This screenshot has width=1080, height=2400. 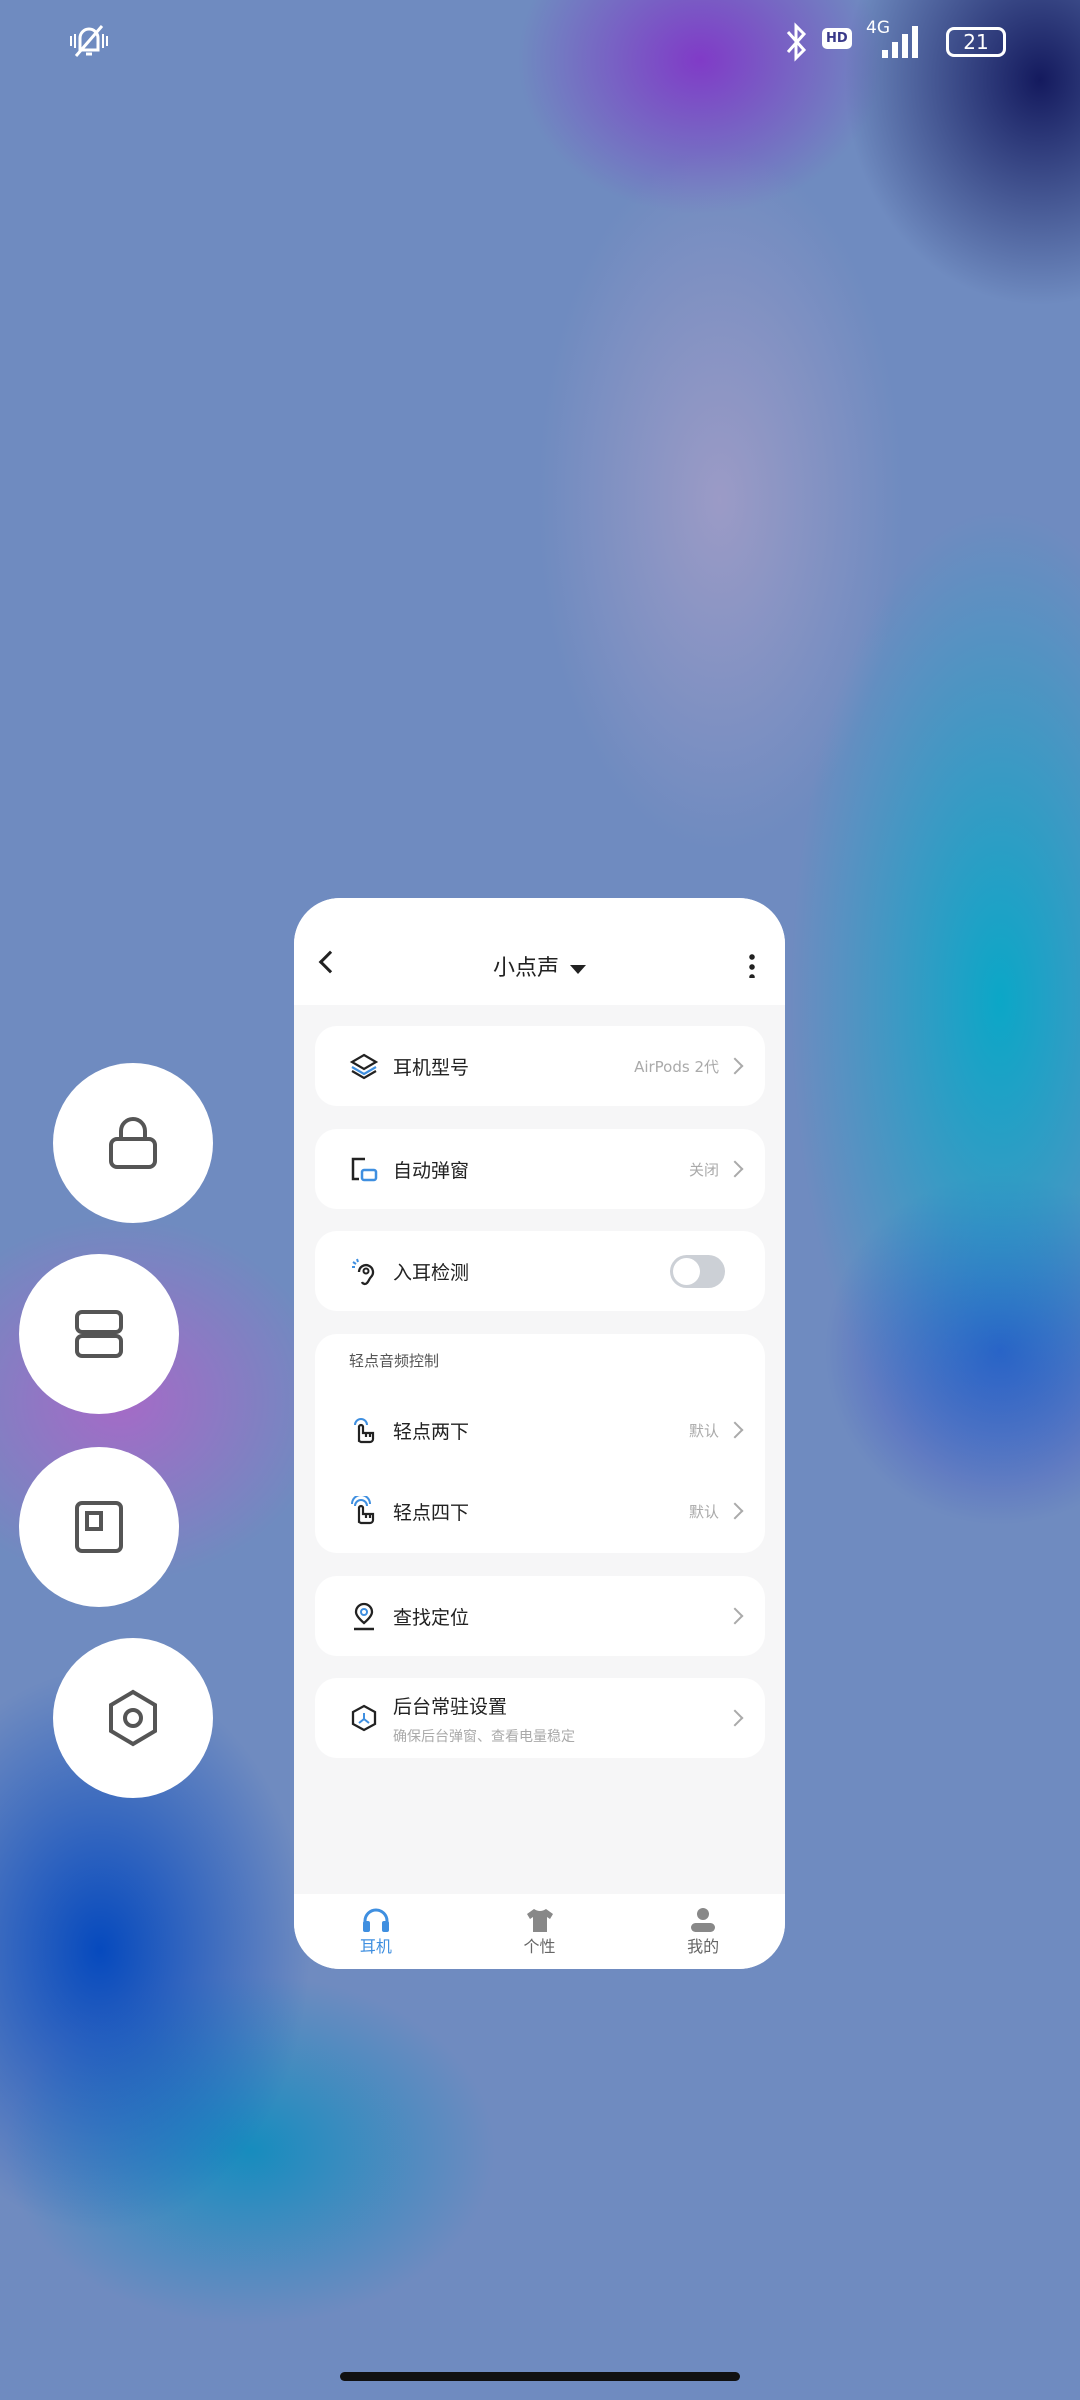 I want to click on earphone-model-row: 耳机型号 AirPods 2代, so click(x=540, y=1066).